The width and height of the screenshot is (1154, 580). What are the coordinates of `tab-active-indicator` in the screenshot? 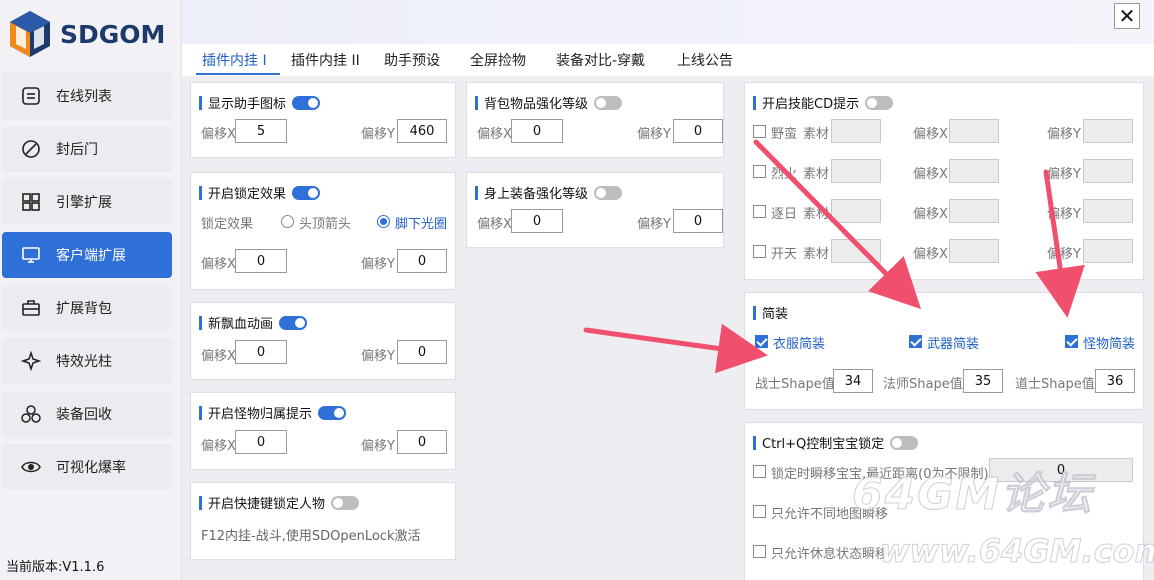 It's located at (238, 74).